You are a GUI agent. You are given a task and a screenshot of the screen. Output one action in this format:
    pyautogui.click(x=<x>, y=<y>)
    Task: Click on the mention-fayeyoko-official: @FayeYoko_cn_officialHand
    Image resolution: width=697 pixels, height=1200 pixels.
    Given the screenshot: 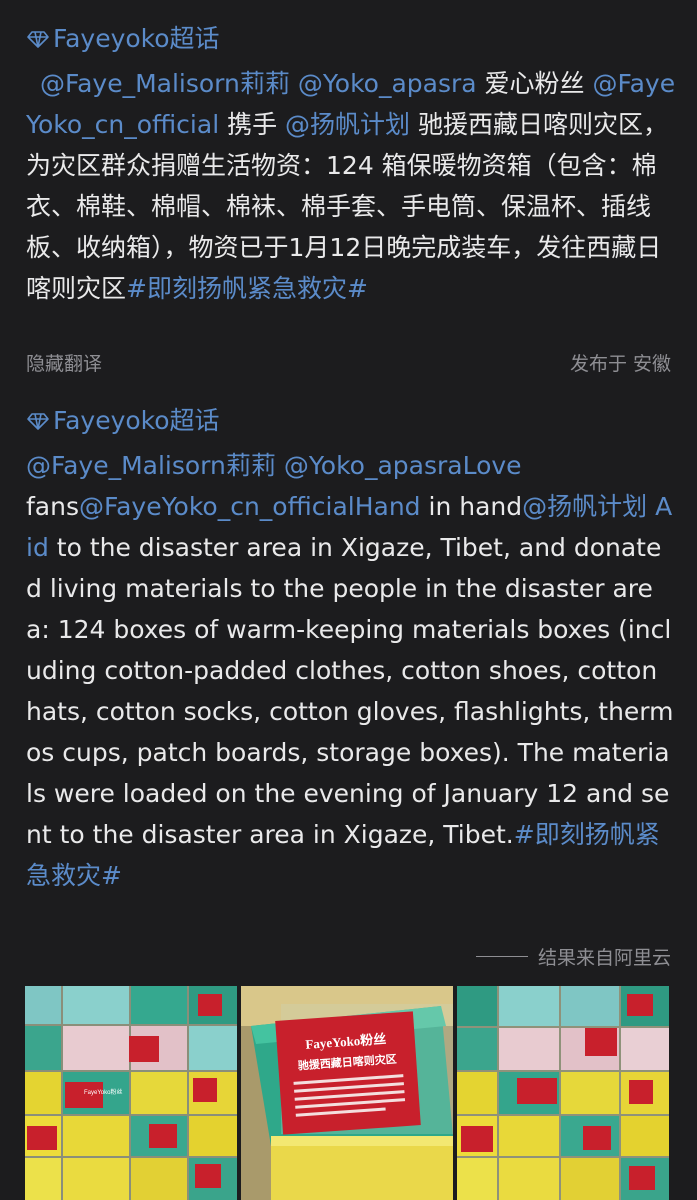 What is the action you would take?
    pyautogui.click(x=250, y=506)
    